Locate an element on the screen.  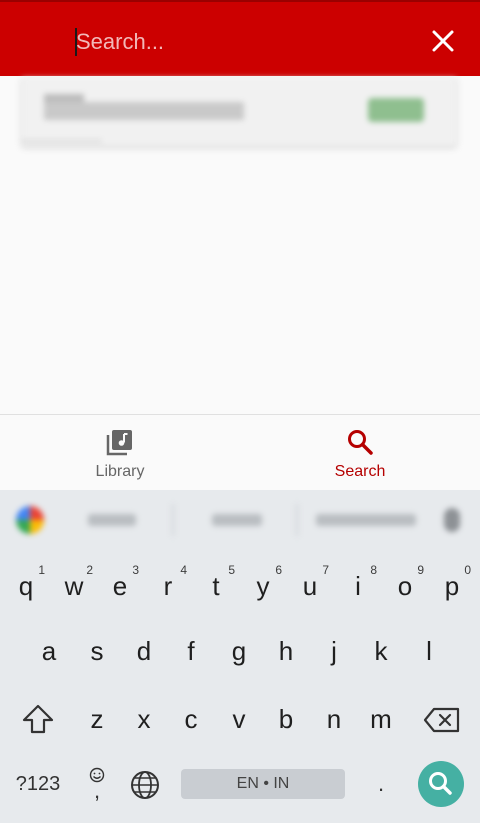
close-icon is located at coordinates (443, 41).